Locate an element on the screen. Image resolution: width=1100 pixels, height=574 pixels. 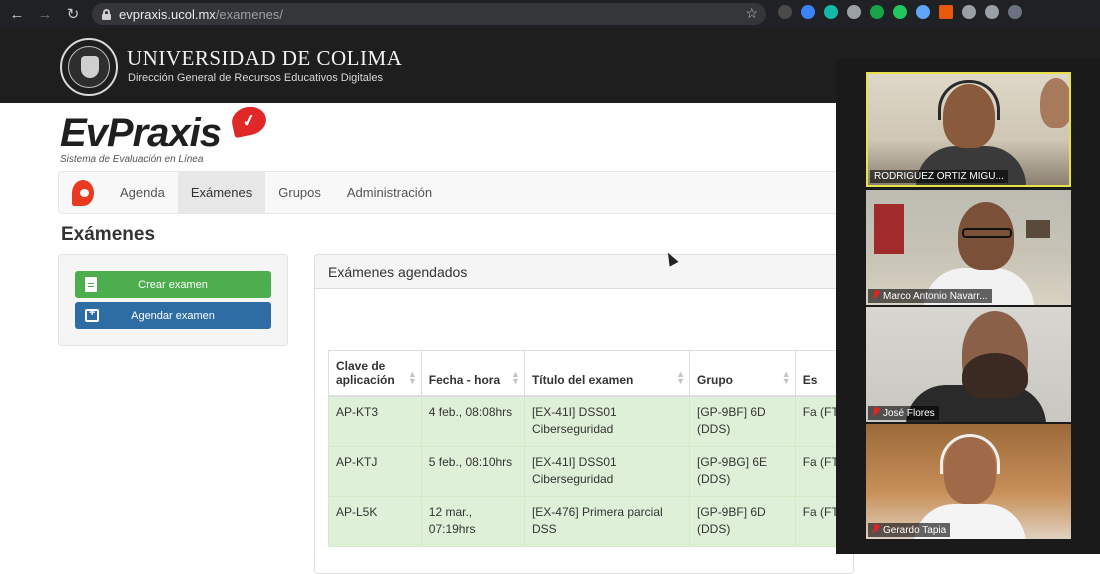
participant-video-tile: José Flores is located at coordinates (968, 364).